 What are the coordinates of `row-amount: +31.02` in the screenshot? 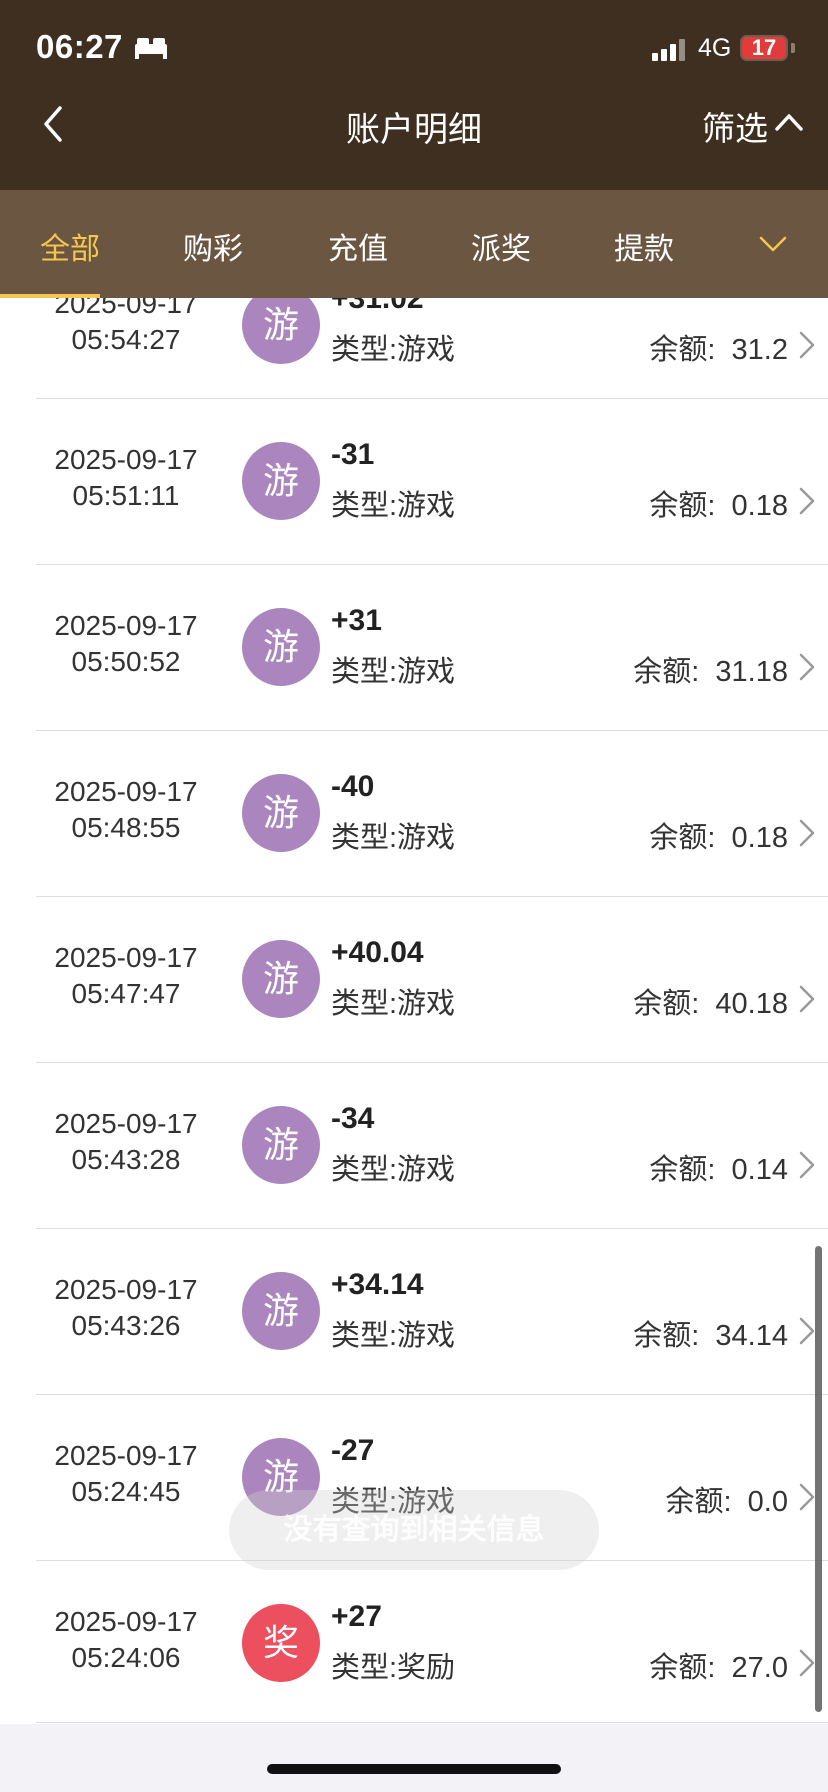 It's located at (377, 306).